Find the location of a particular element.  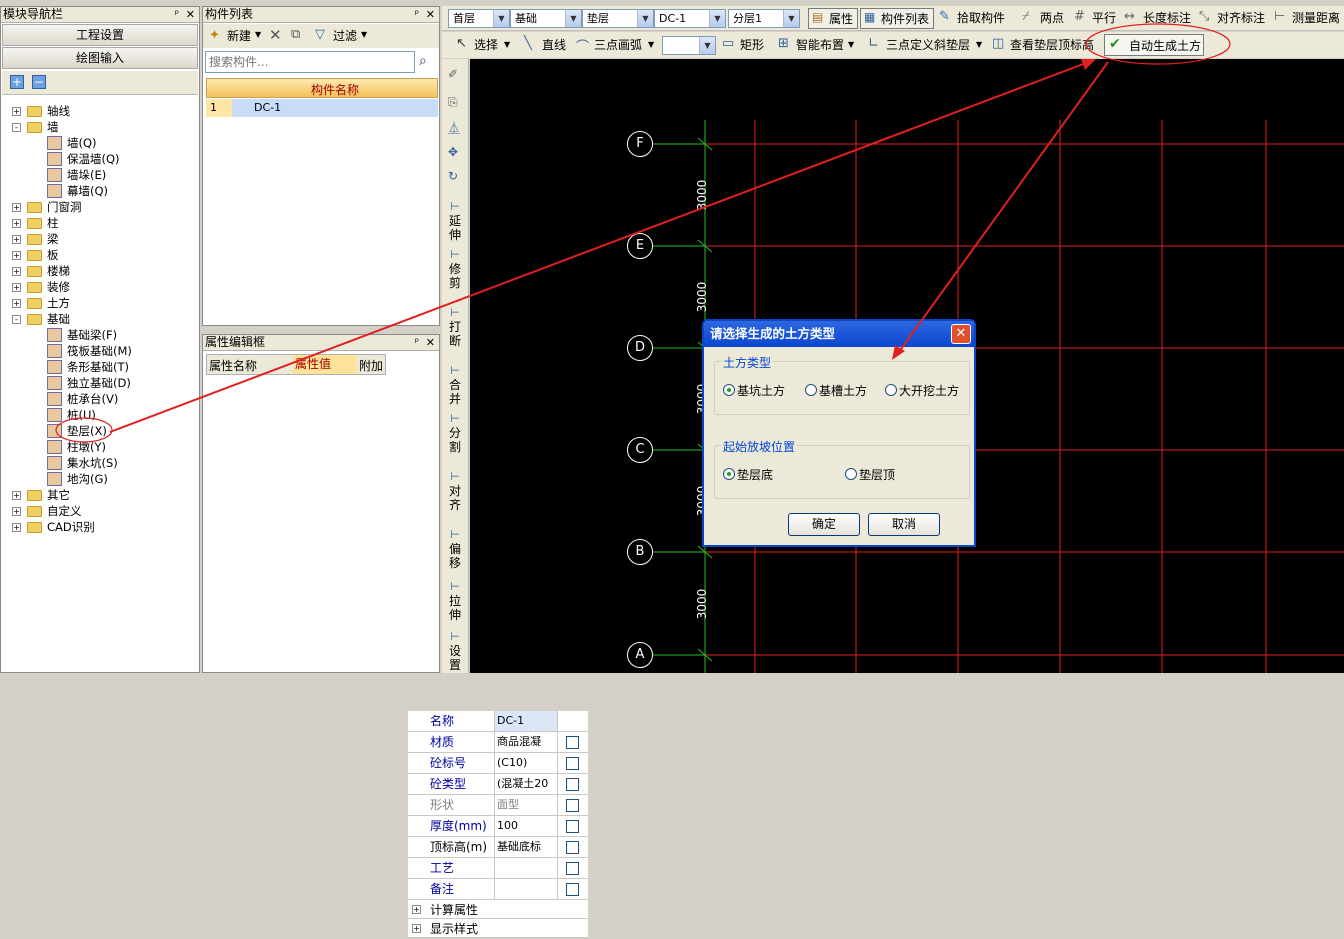

radio-pit is located at coordinates (729, 390).